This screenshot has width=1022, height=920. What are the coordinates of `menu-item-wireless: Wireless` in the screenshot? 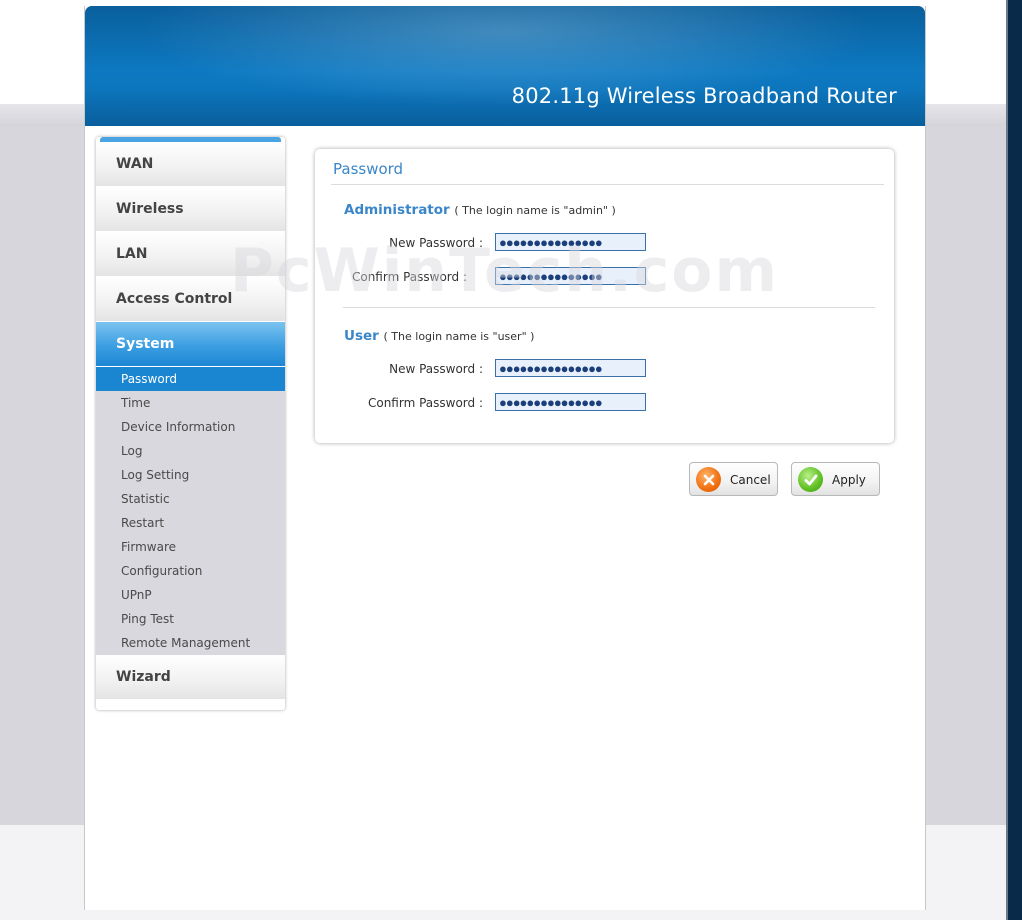 It's located at (190, 209).